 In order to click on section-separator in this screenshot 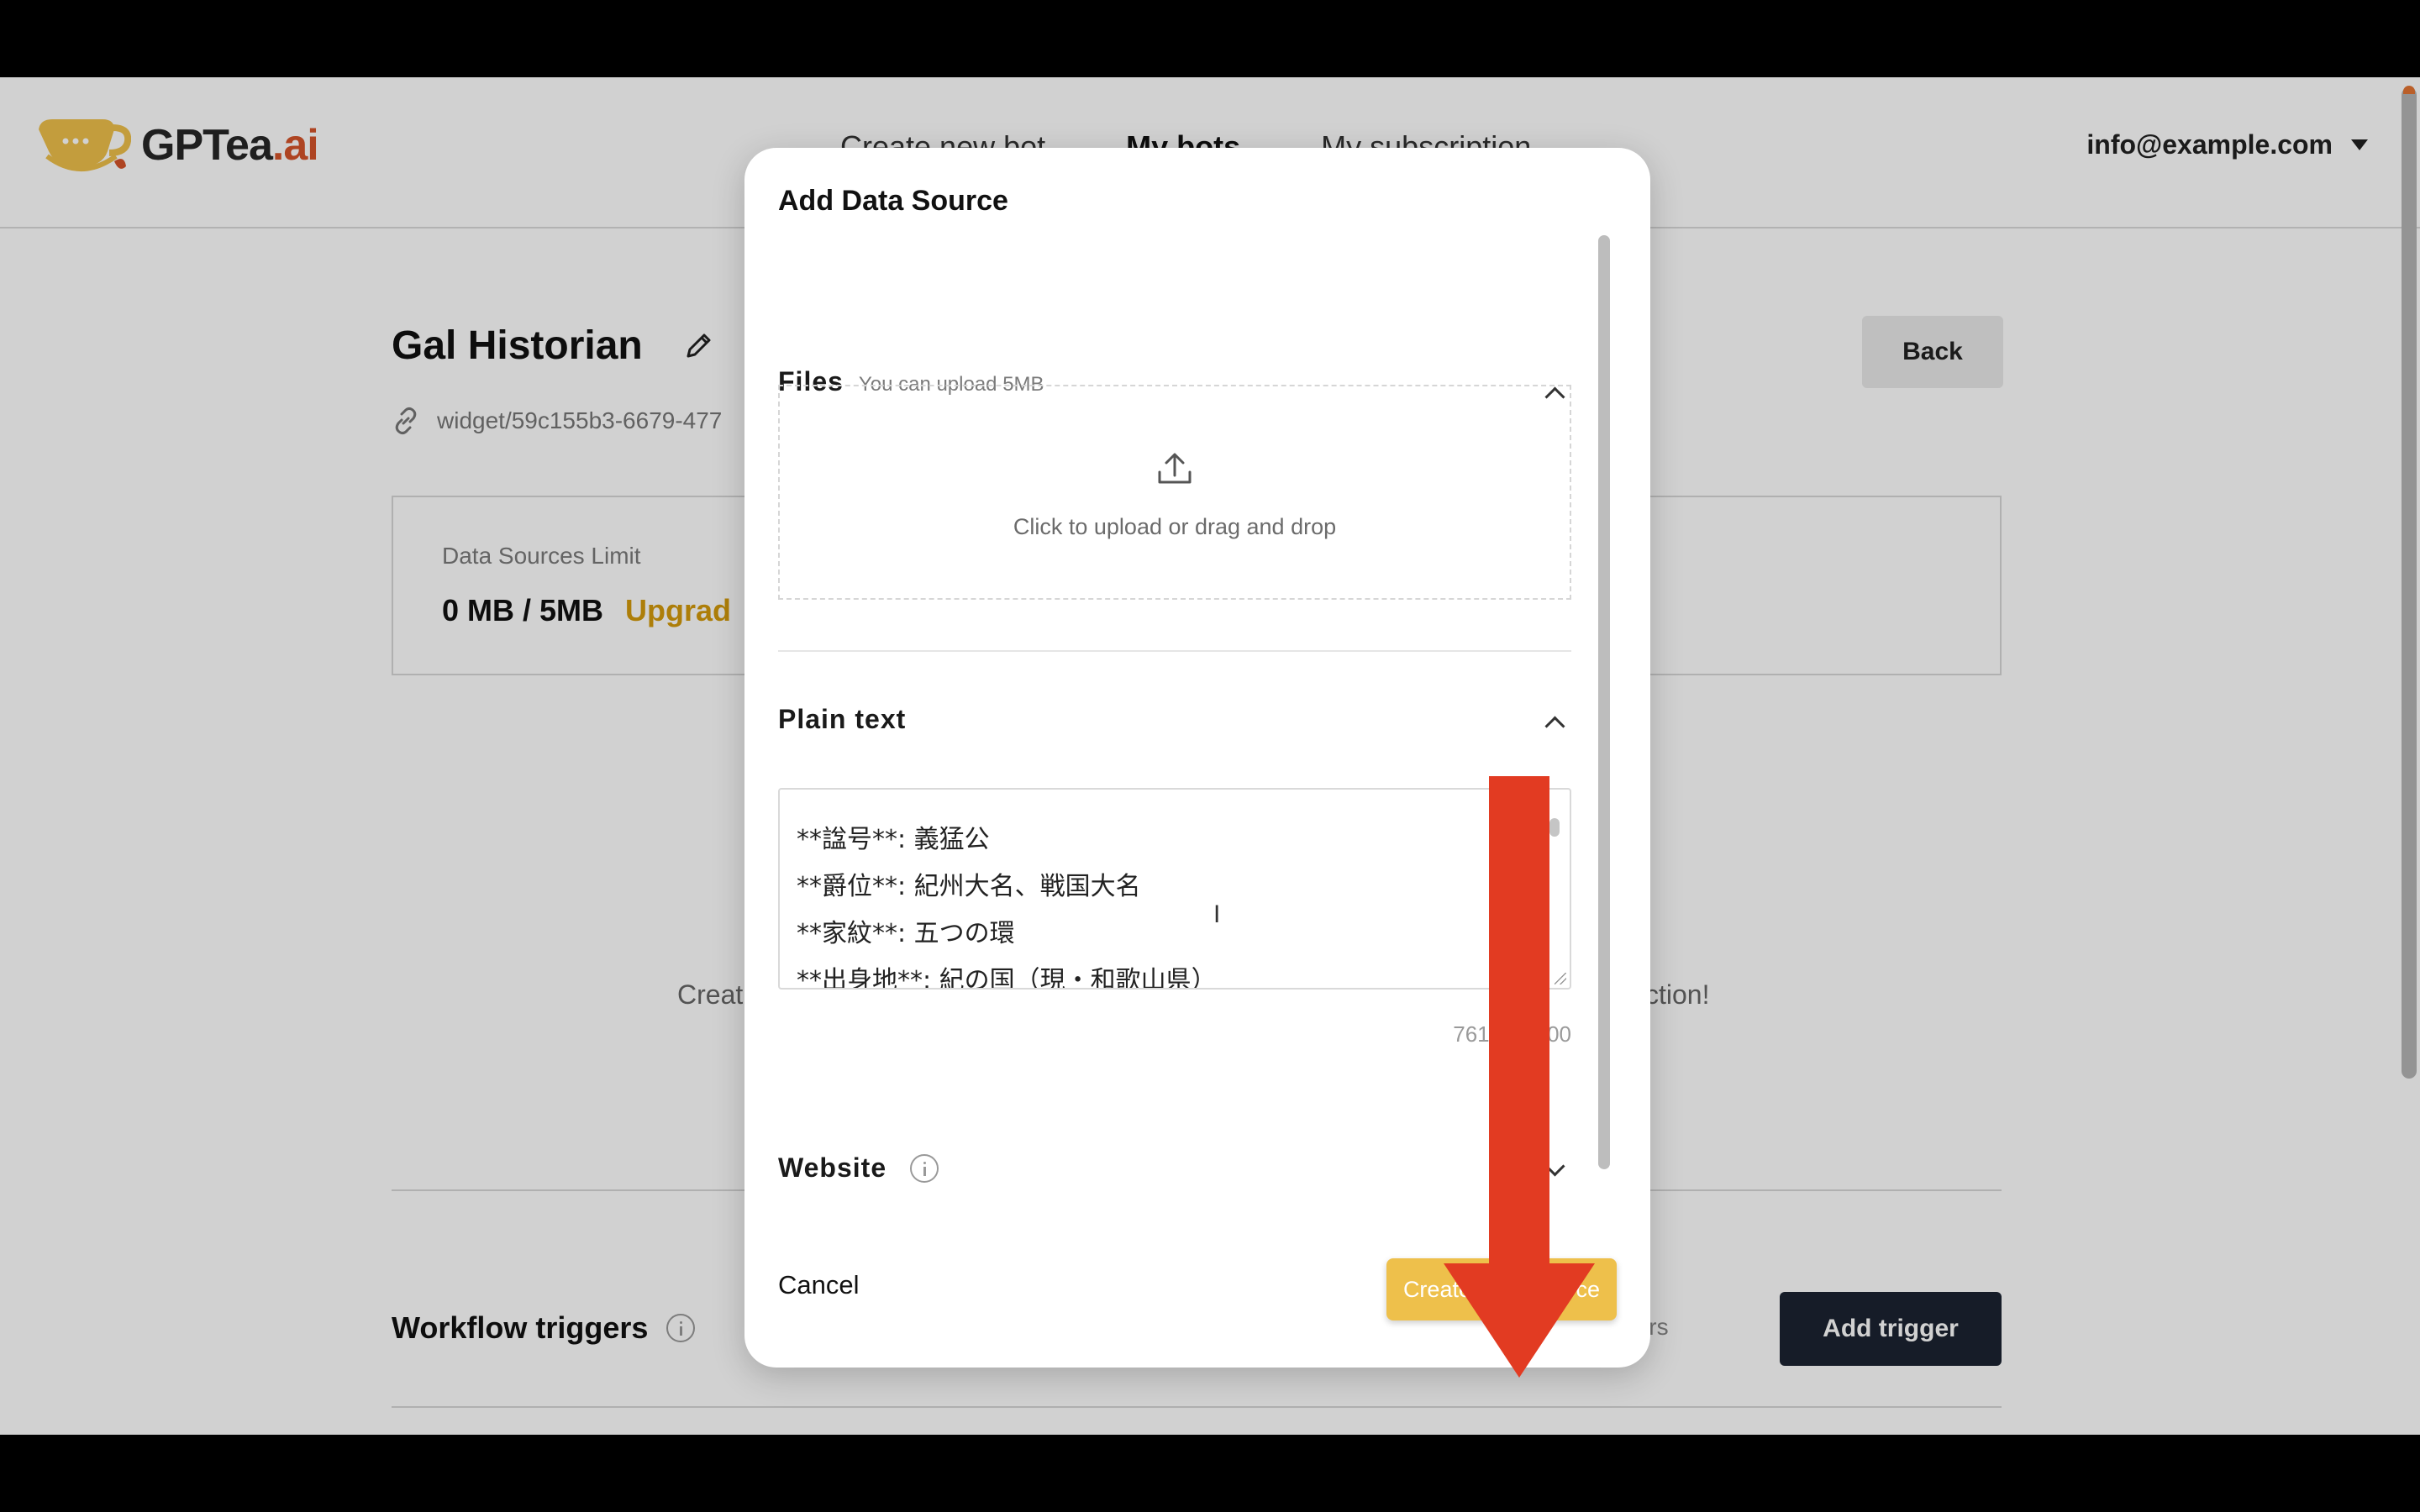, I will do `click(1174, 651)`.